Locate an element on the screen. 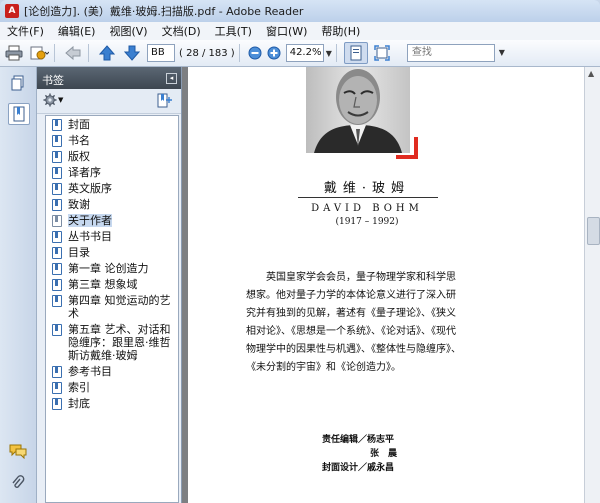 Image resolution: width=600 pixels, height=503 pixels. comment-button is located at coordinates (73, 53).